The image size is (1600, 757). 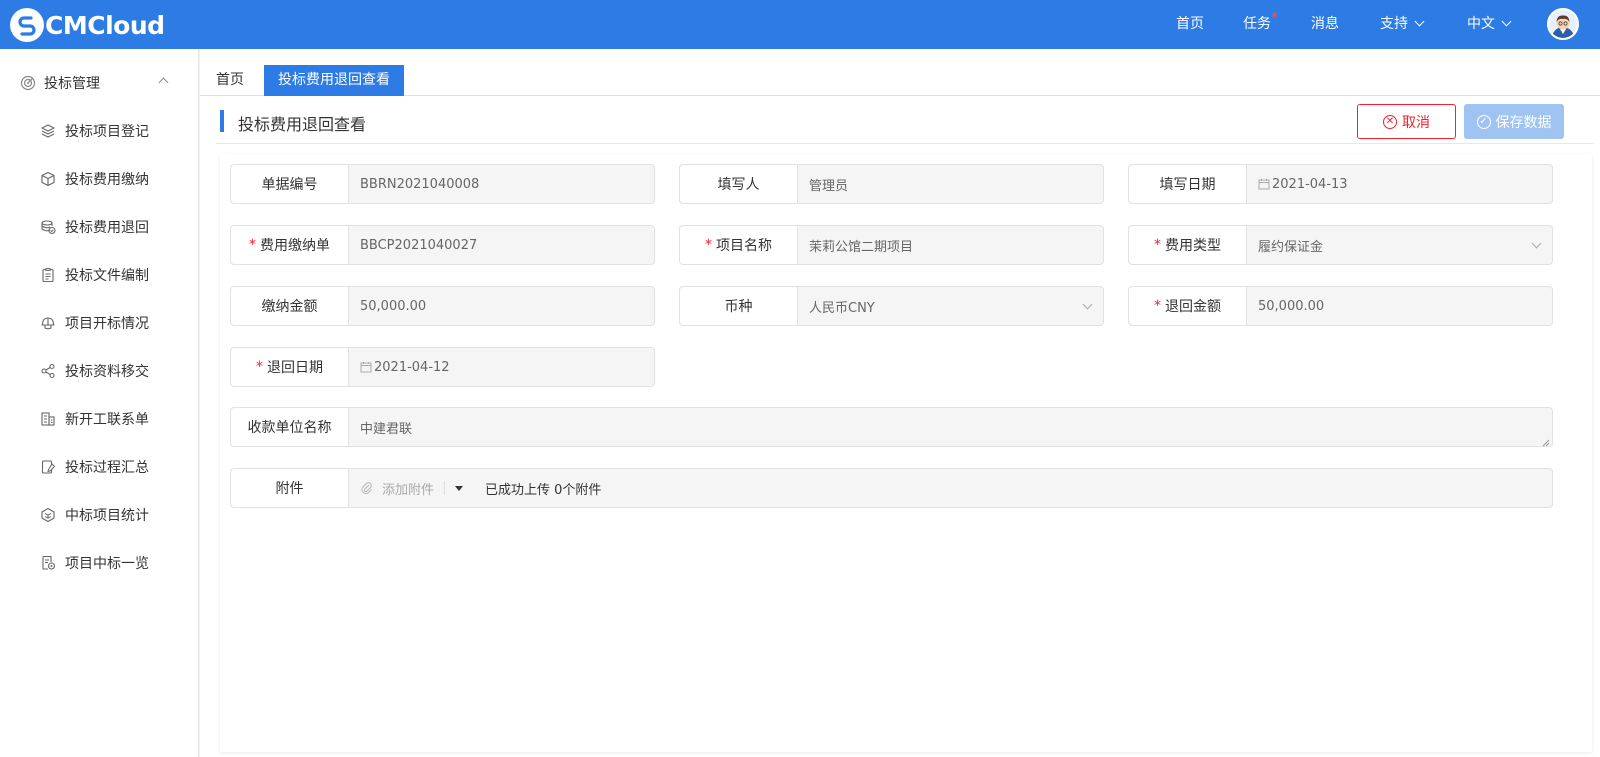 What do you see at coordinates (1325, 24) in the screenshot?
I see `nav-messages: 消息` at bounding box center [1325, 24].